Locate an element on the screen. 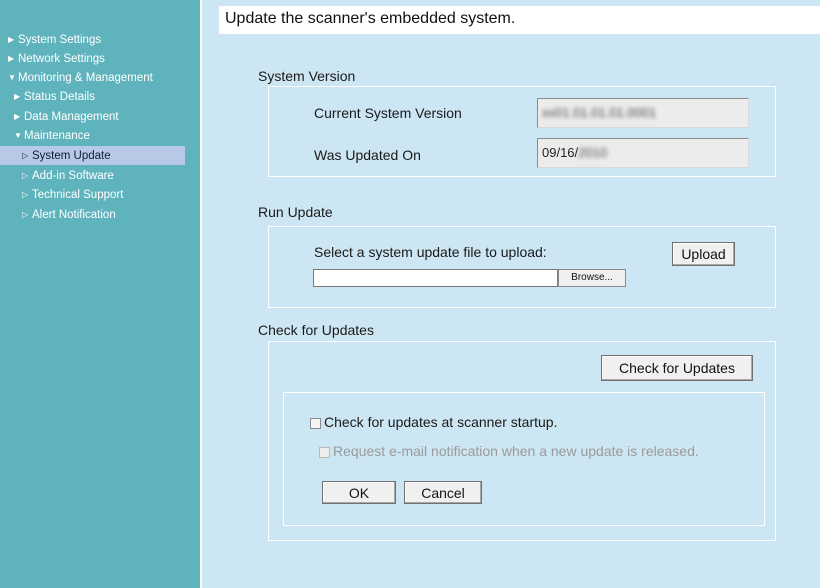  email-notification-checkbox is located at coordinates (324, 452).